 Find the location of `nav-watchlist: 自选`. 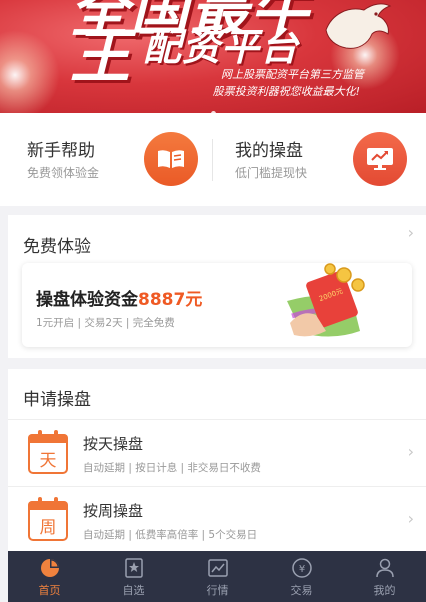

nav-watchlist: 自选 is located at coordinates (133, 576).